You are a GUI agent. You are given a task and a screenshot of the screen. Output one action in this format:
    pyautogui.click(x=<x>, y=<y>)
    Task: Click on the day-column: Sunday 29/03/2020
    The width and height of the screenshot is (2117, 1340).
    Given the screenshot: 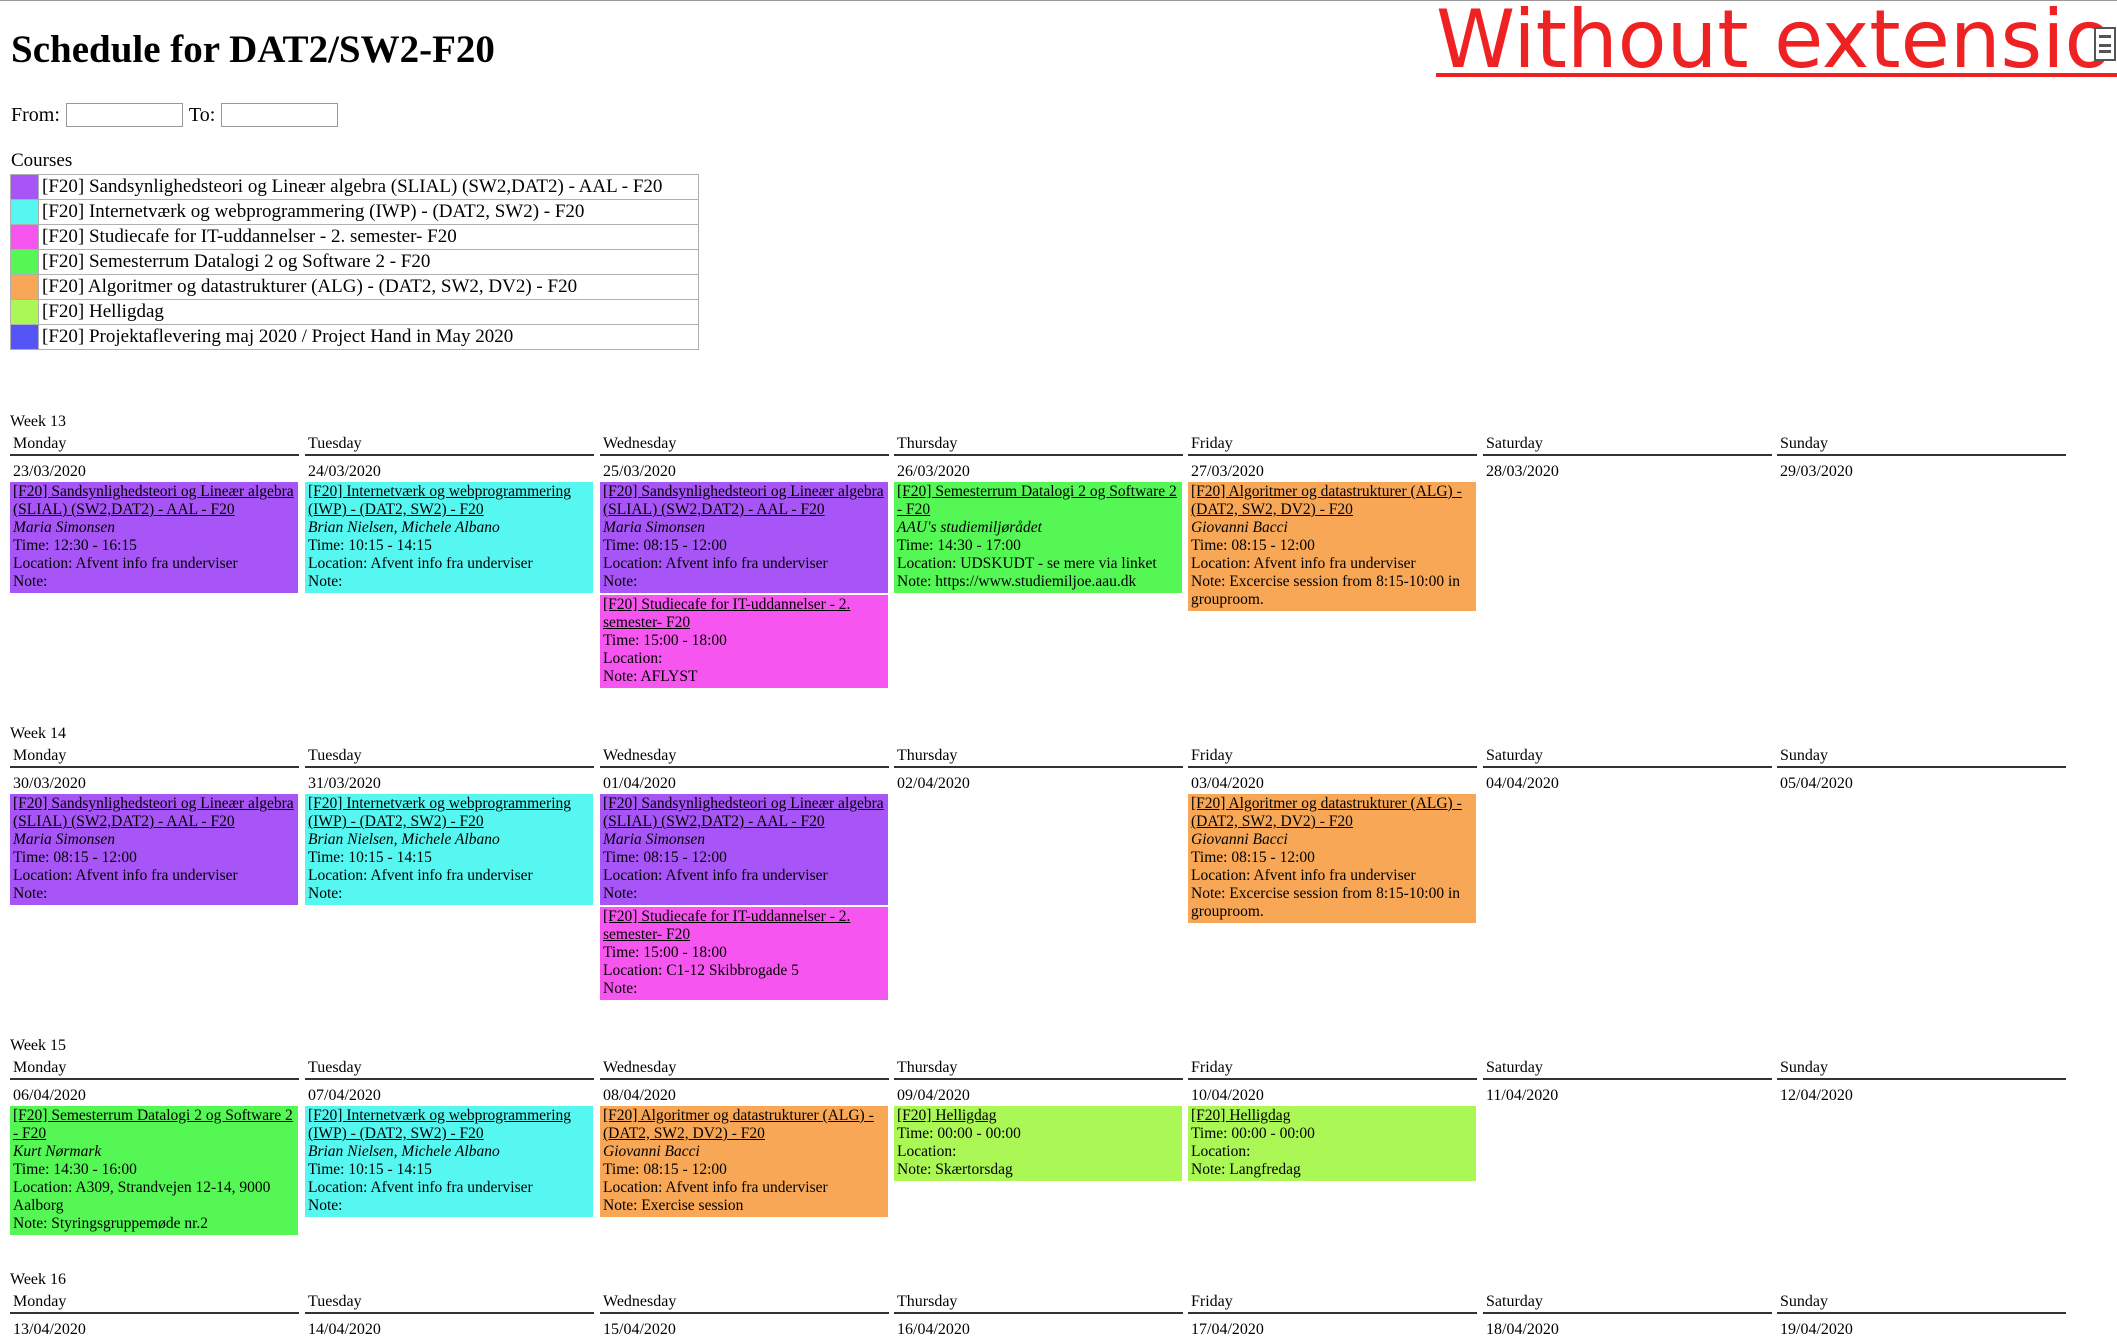 What is the action you would take?
    pyautogui.click(x=1921, y=458)
    